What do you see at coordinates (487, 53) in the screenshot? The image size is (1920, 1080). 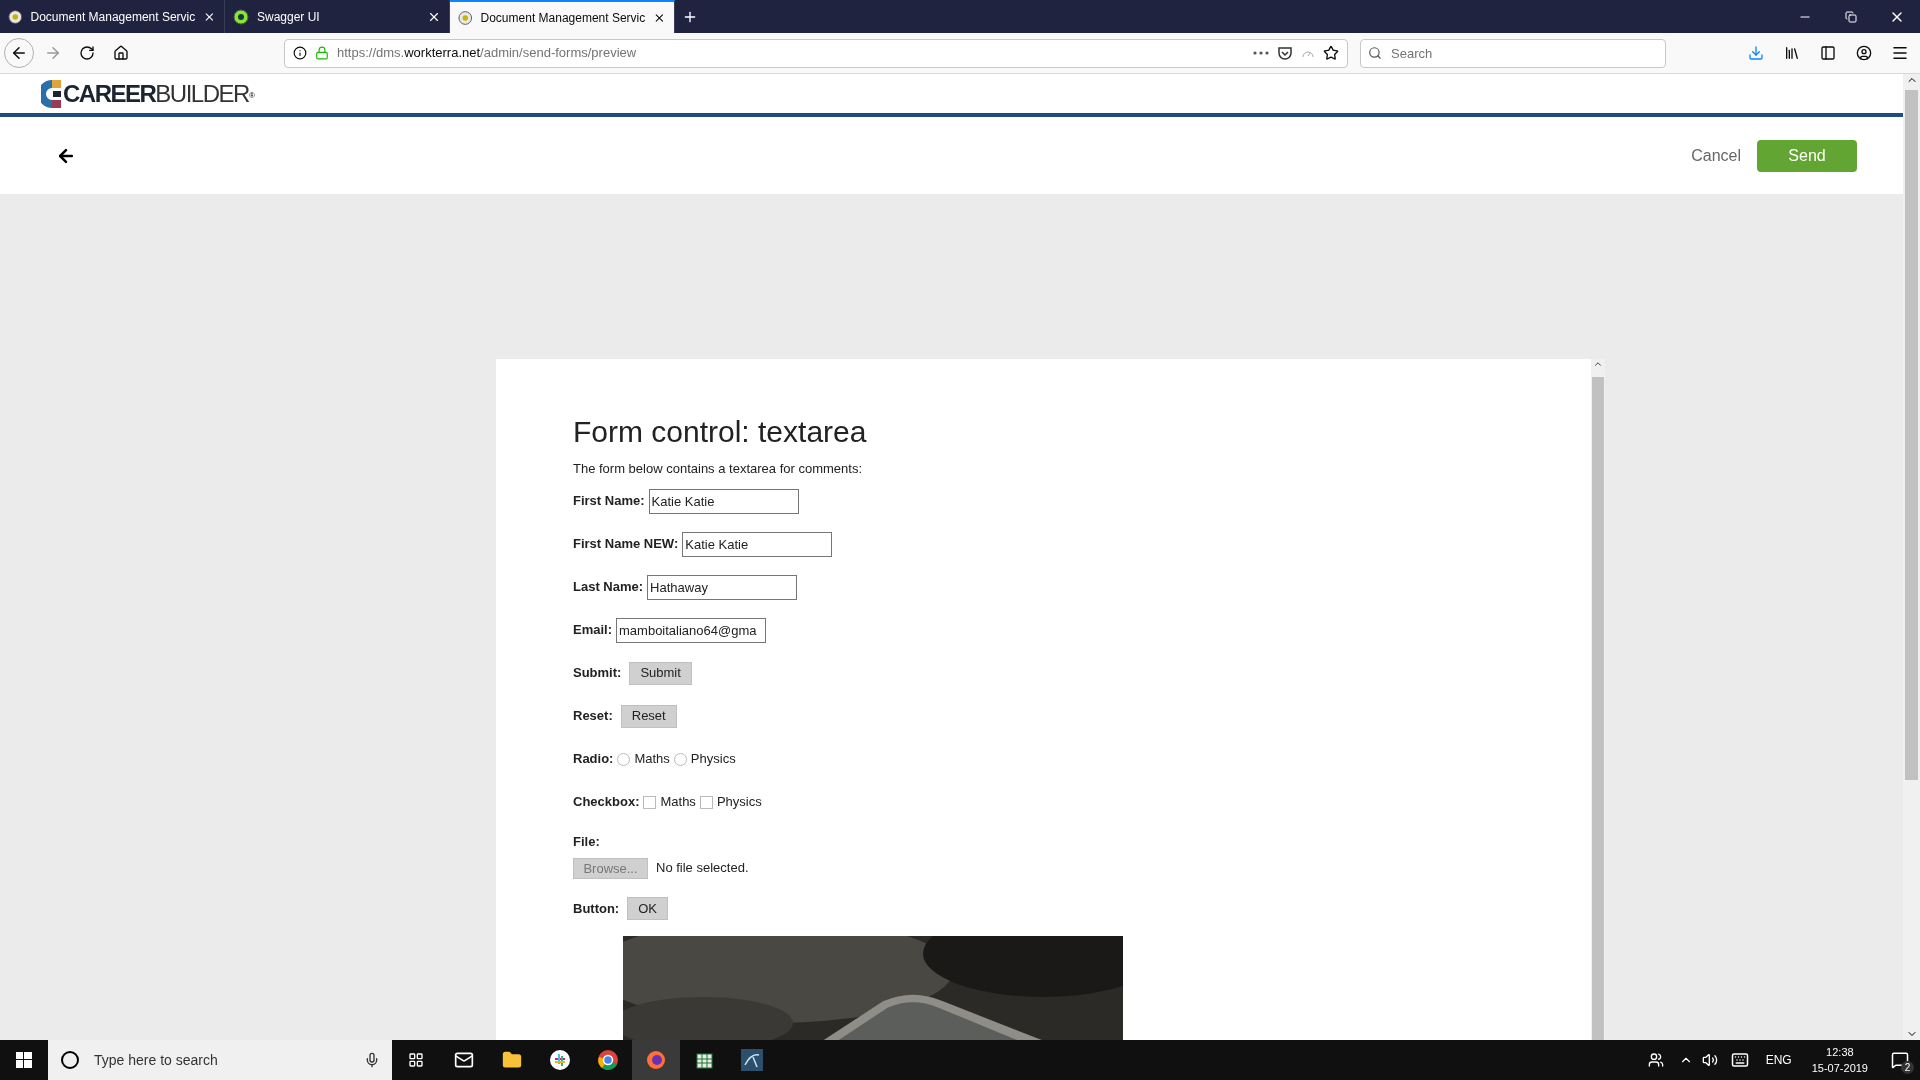 I see `url-text: https://dms.workterra.net/admin/send-forms/preview` at bounding box center [487, 53].